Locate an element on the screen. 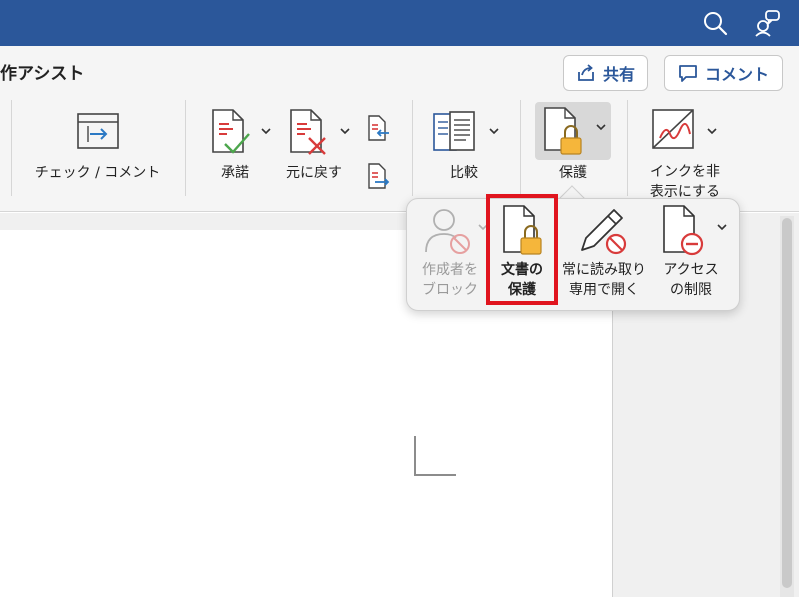 This screenshot has width=799, height=597. block-authors-label-line2: ブロック is located at coordinates (450, 290).